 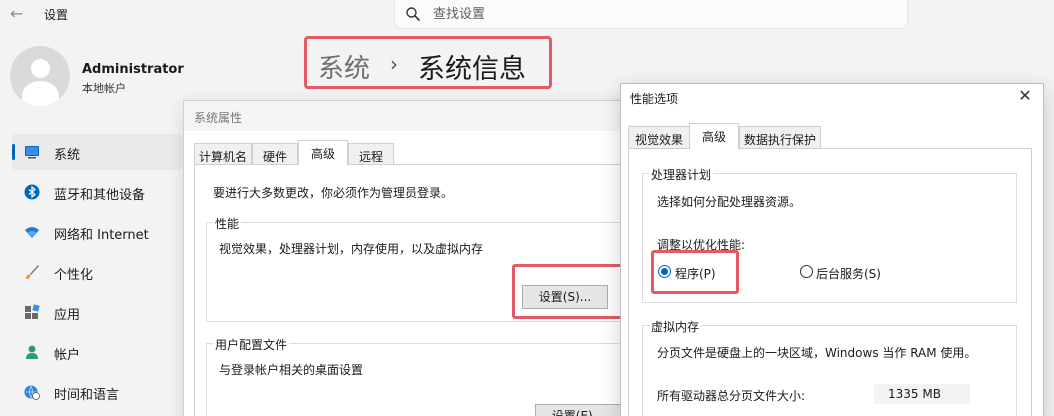 I want to click on page-title: 系统信息, so click(x=472, y=69).